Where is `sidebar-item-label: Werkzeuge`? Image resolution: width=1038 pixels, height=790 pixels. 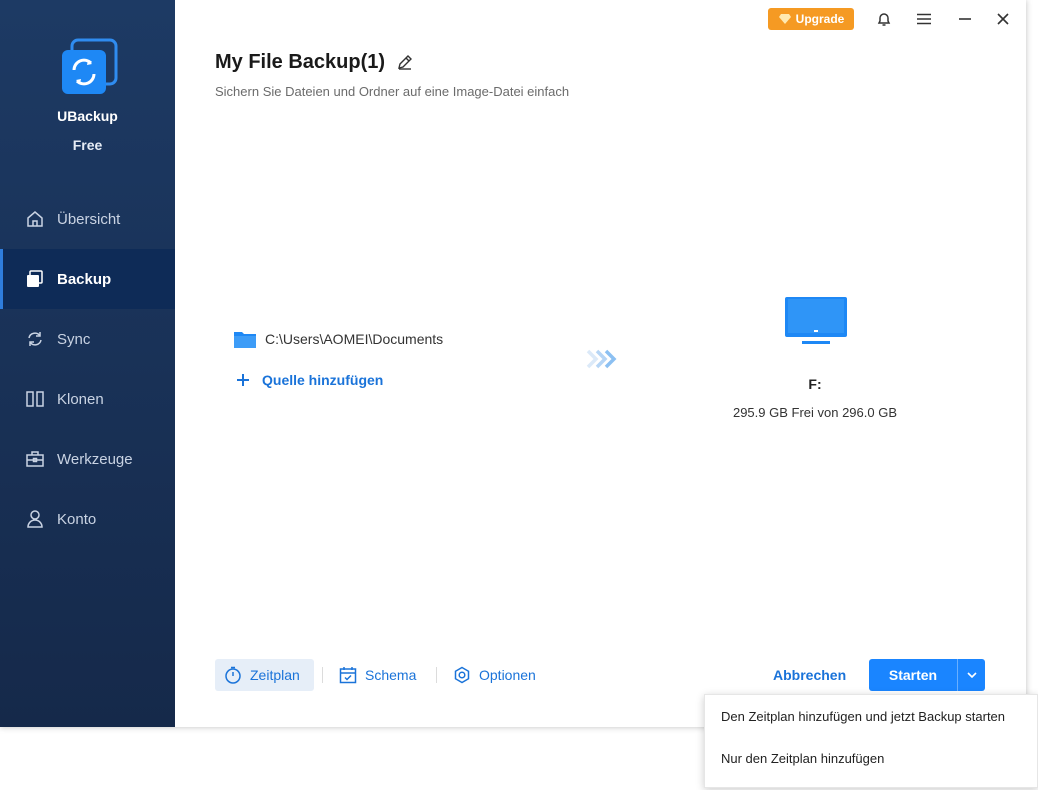 sidebar-item-label: Werkzeuge is located at coordinates (95, 459).